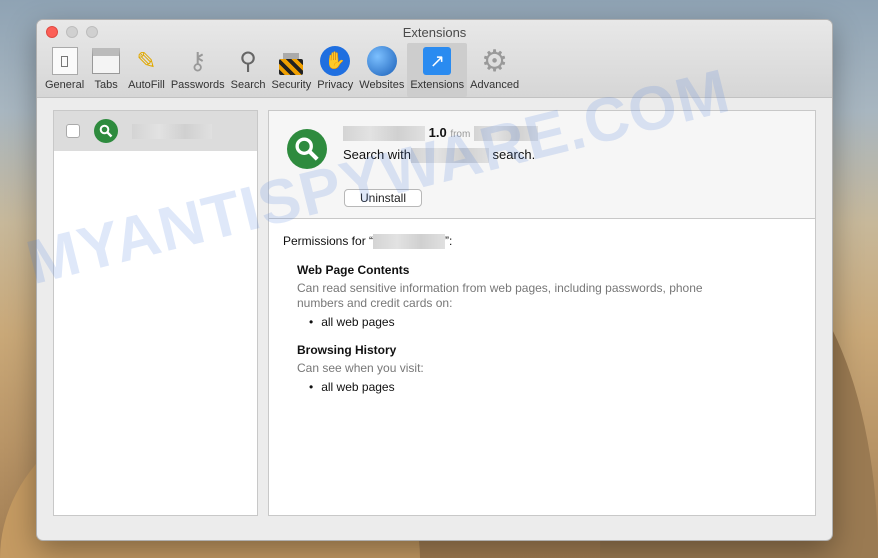 This screenshot has width=878, height=558. Describe the element at coordinates (197, 85) in the screenshot. I see `tab-label: Passwords` at that location.